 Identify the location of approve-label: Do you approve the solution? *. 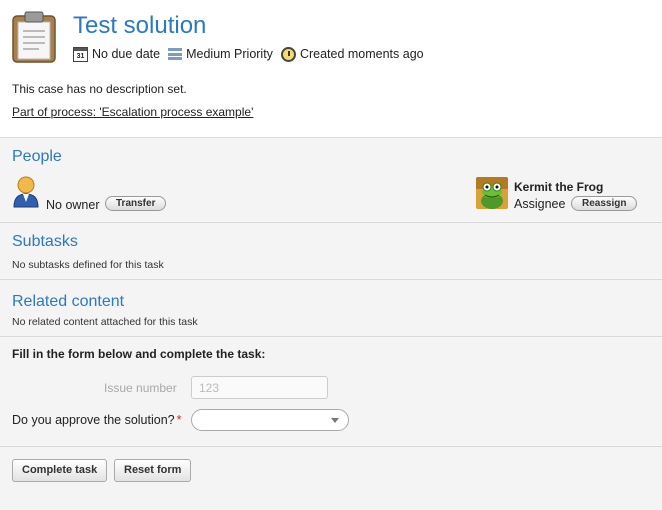
(97, 420).